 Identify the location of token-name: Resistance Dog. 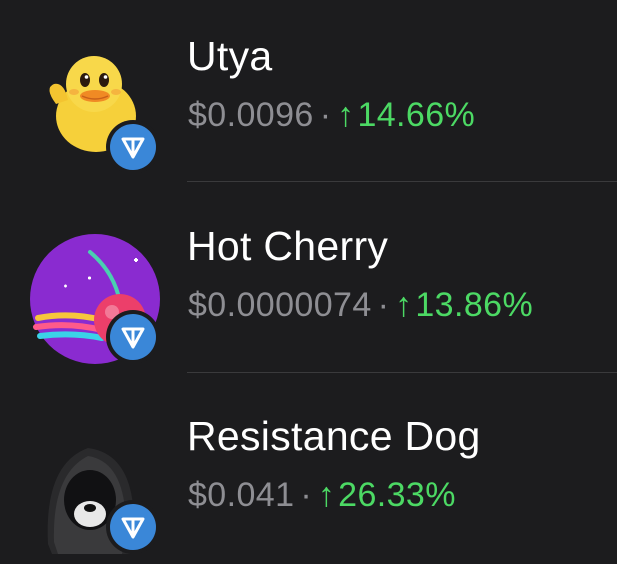
(334, 436).